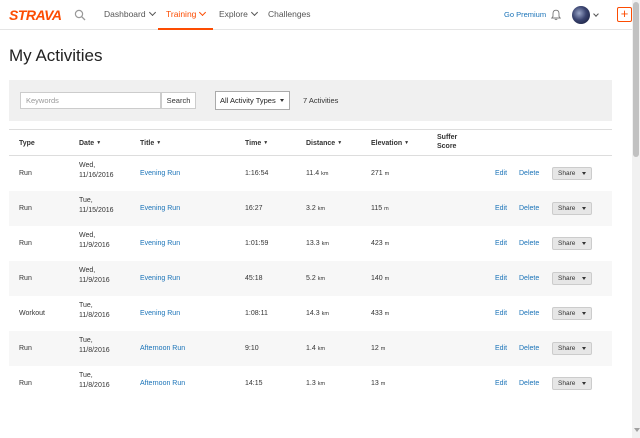  Describe the element at coordinates (90, 100) in the screenshot. I see `keywords-input` at that location.